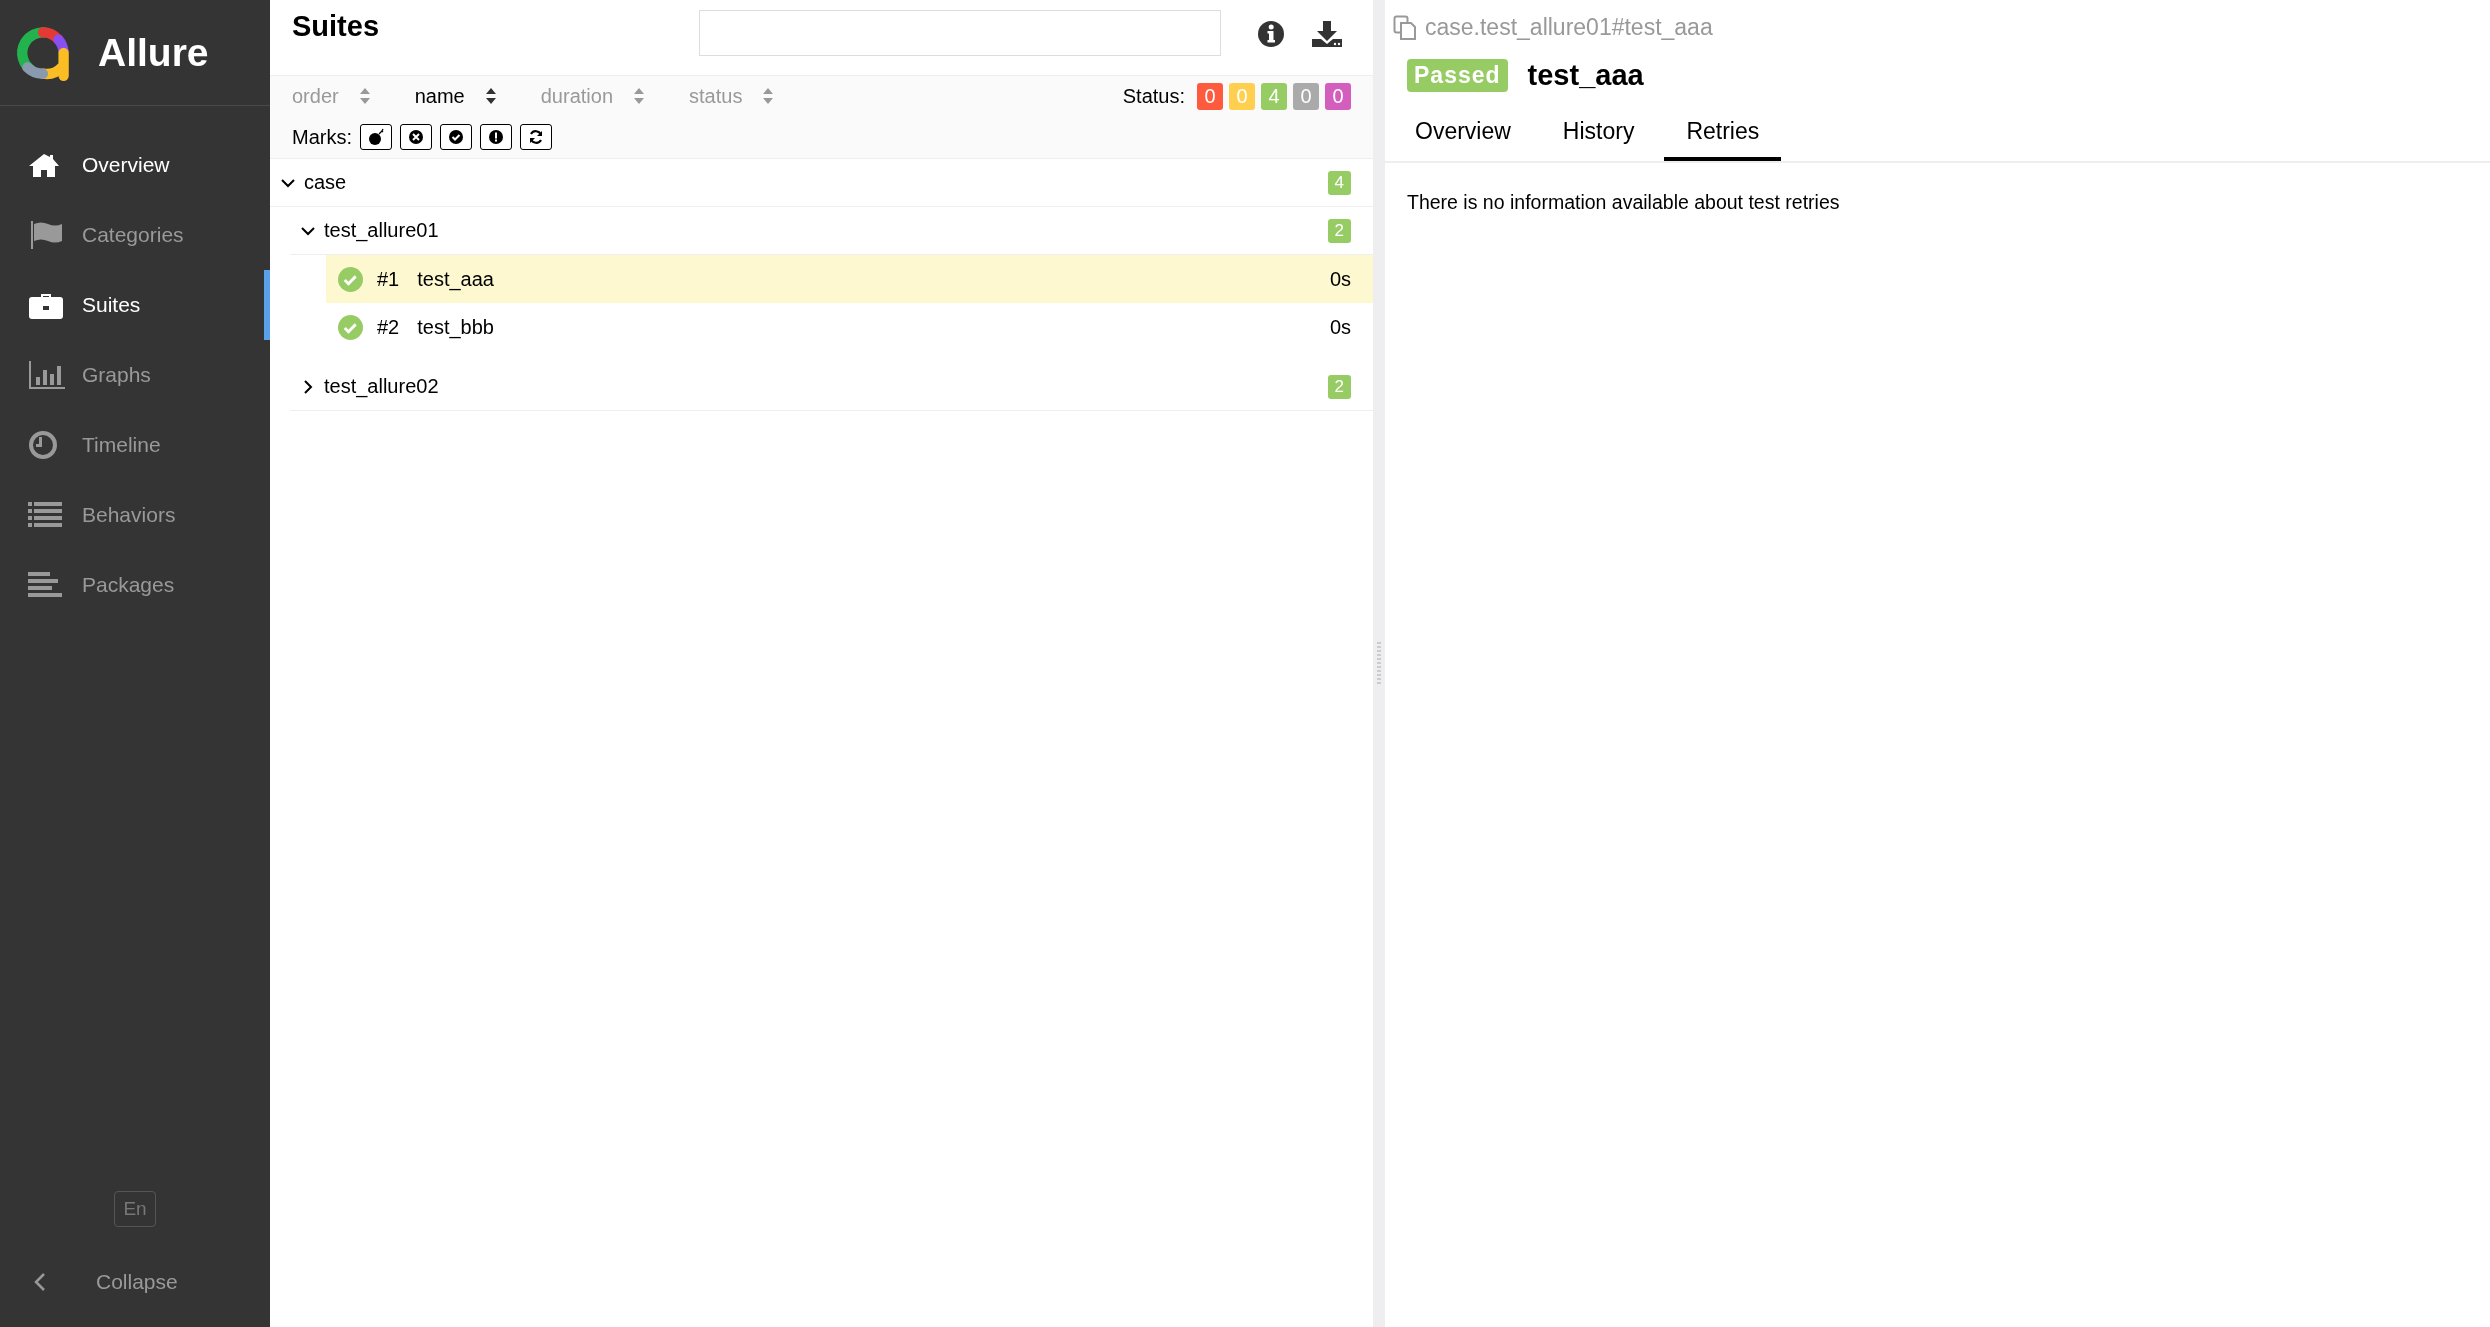 This screenshot has width=2490, height=1327. I want to click on test-number: #2, so click(388, 327).